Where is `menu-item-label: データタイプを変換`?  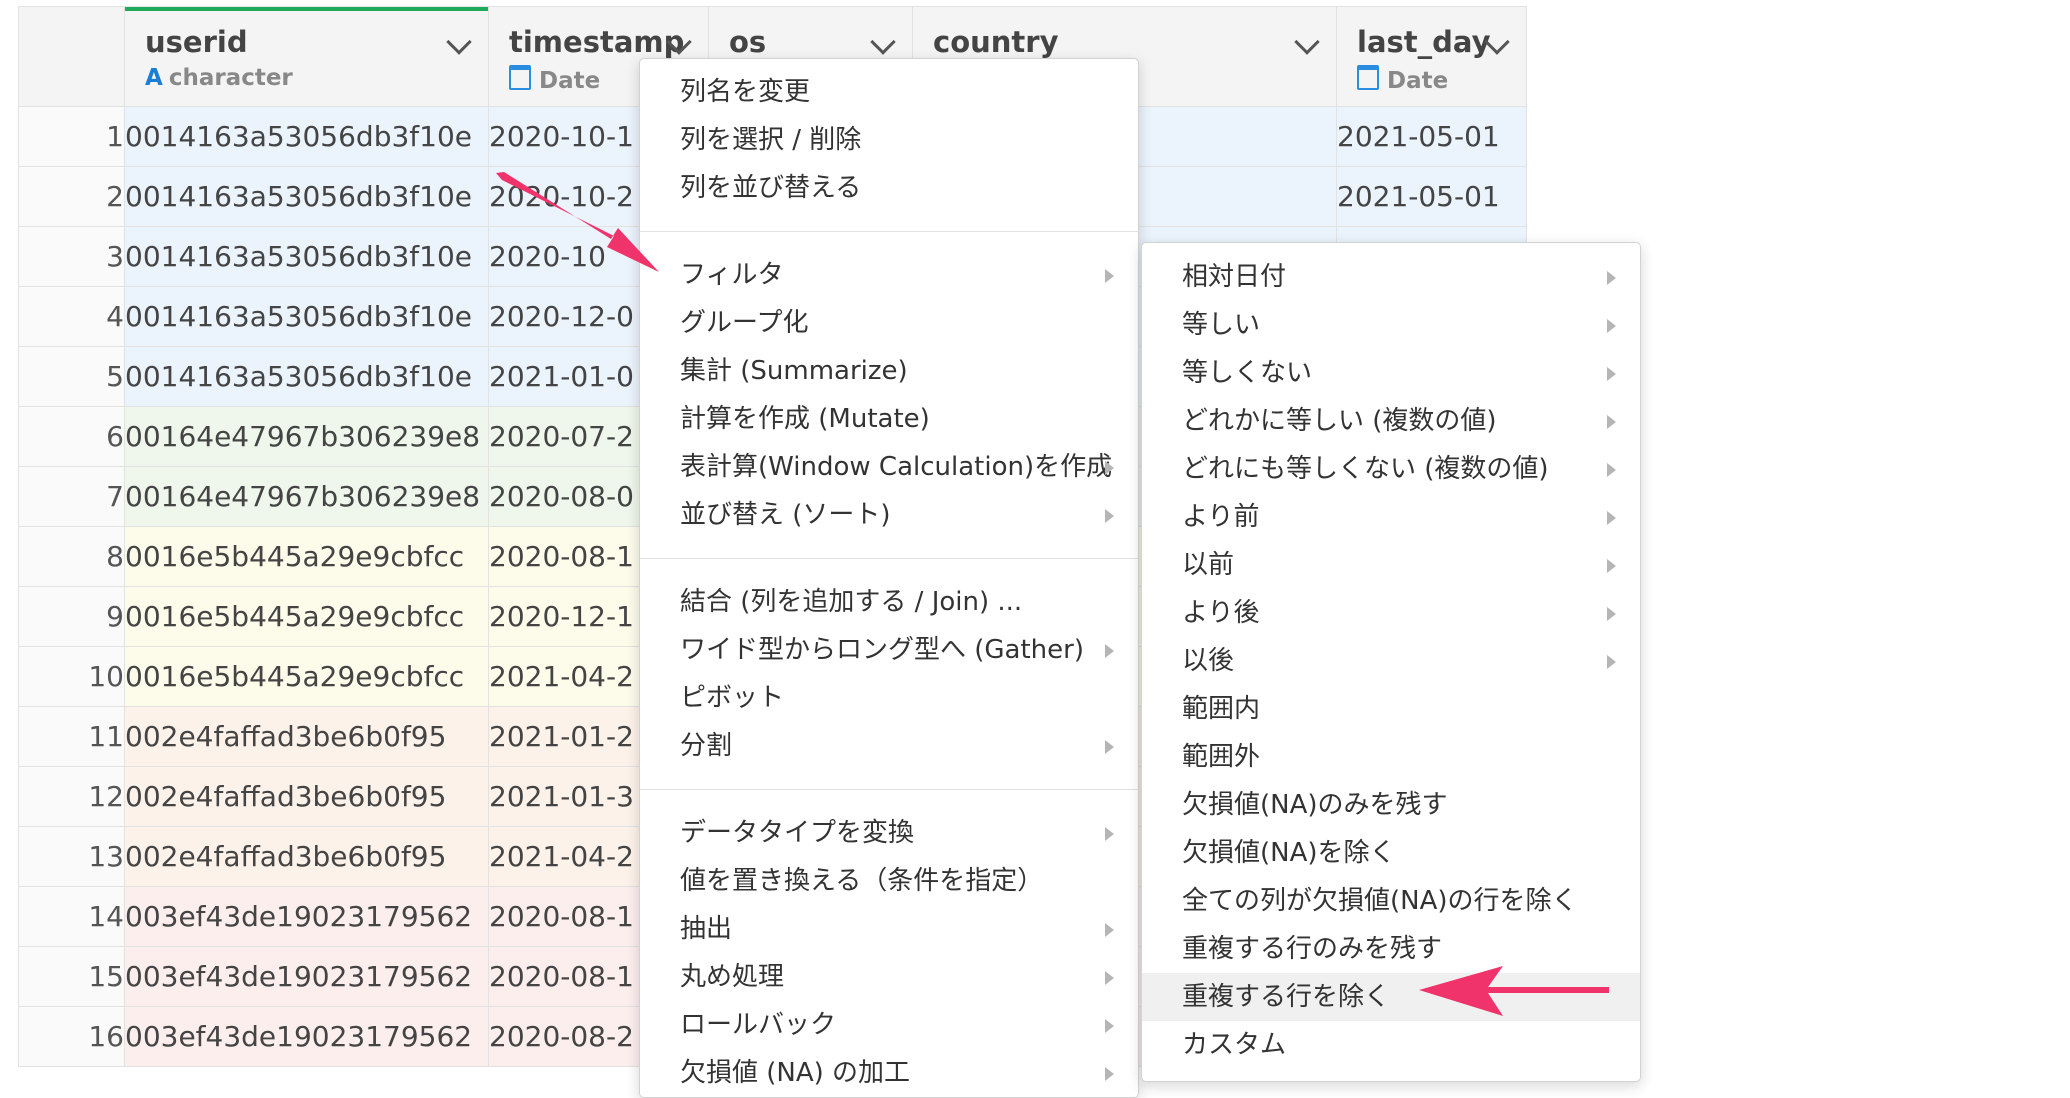 menu-item-label: データタイプを変換 is located at coordinates (797, 833).